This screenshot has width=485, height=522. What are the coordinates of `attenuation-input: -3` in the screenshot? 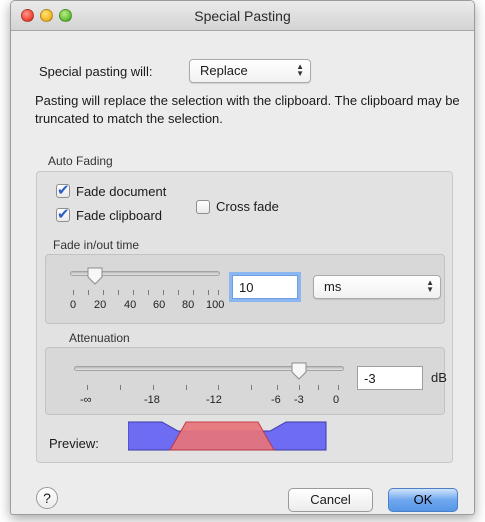 It's located at (390, 378).